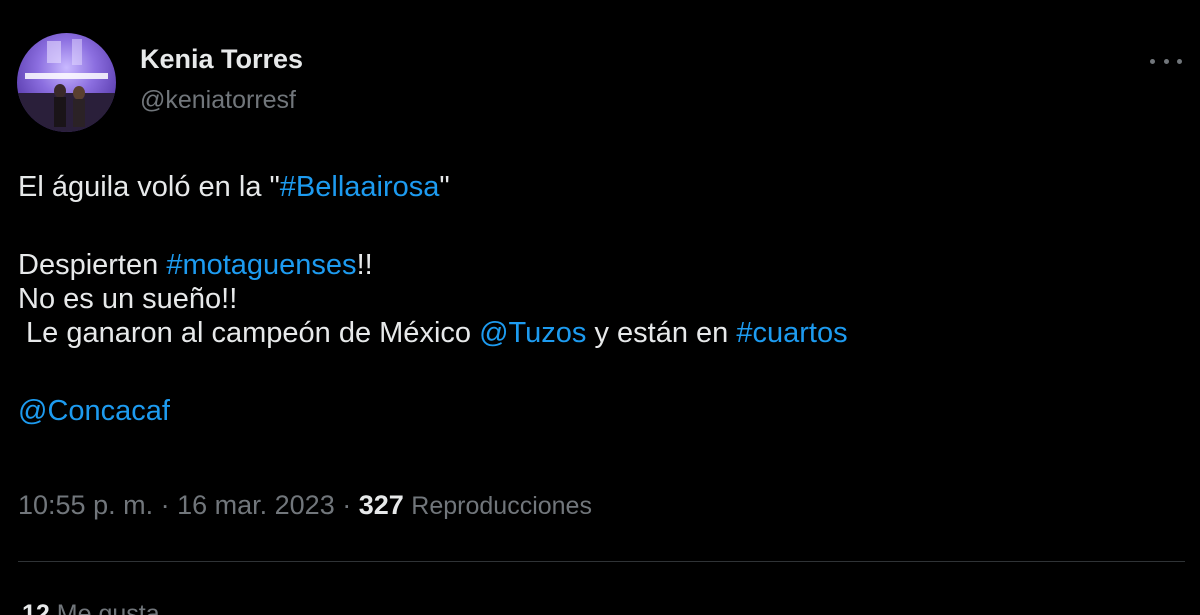 The image size is (1200, 615). Describe the element at coordinates (360, 187) in the screenshot. I see `hashtag-link: #Bellaairosa` at that location.